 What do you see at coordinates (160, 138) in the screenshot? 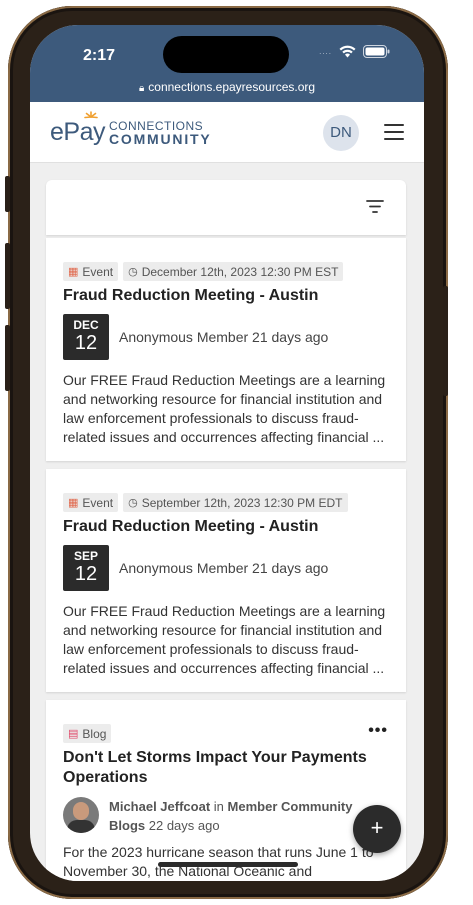
I see `logo-community: COMMUNITY` at bounding box center [160, 138].